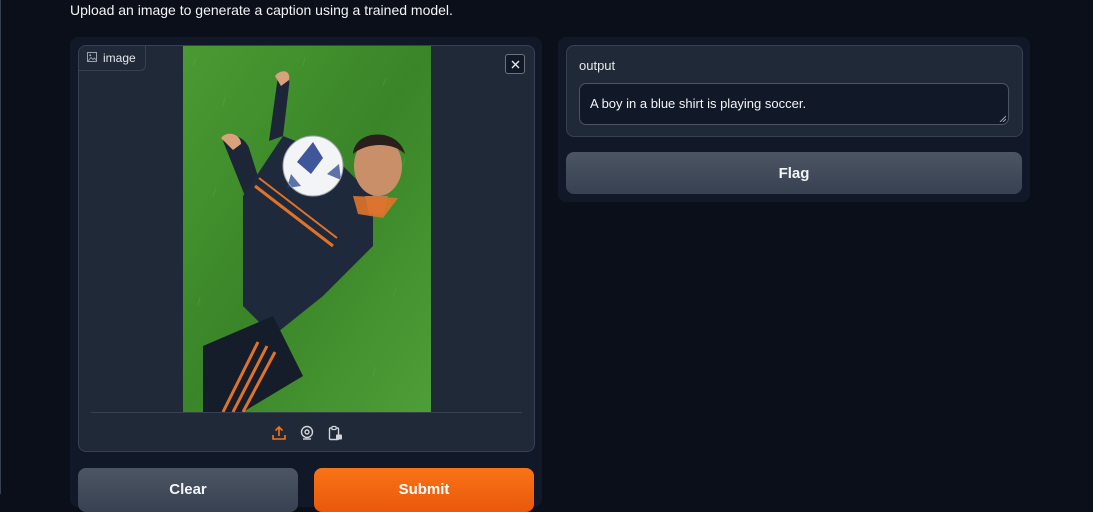 The height and width of the screenshot is (512, 1093). Describe the element at coordinates (515, 64) in the screenshot. I see `close-icon` at that location.